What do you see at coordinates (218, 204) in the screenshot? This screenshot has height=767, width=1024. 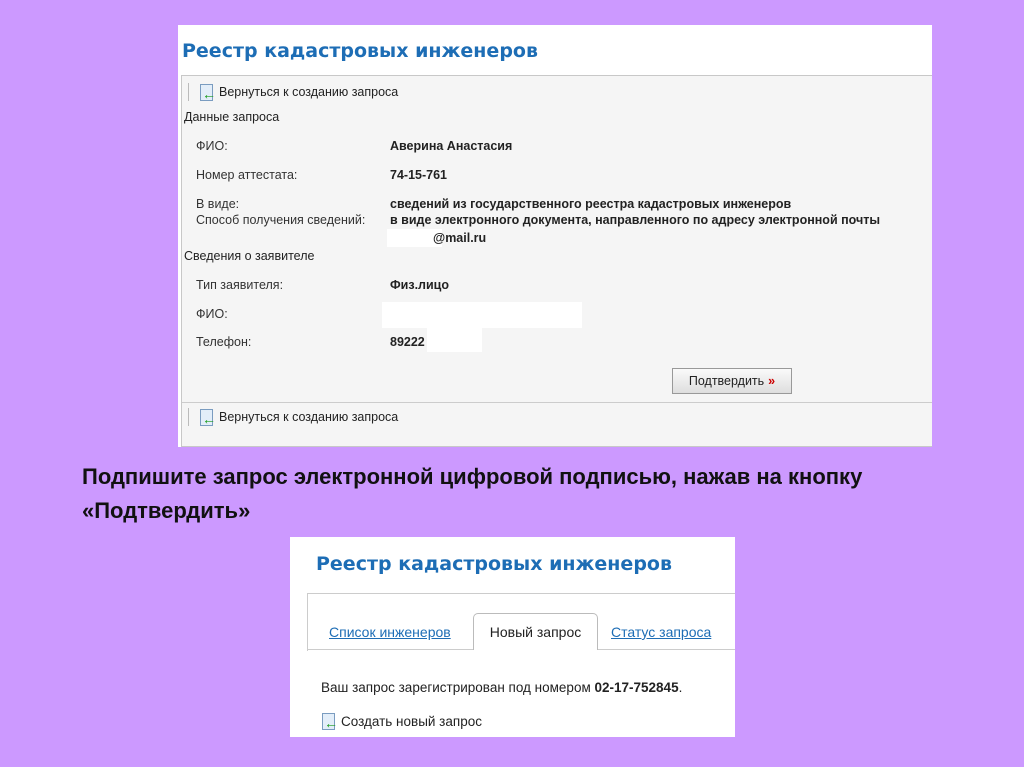 I see `field-label: В виде:` at bounding box center [218, 204].